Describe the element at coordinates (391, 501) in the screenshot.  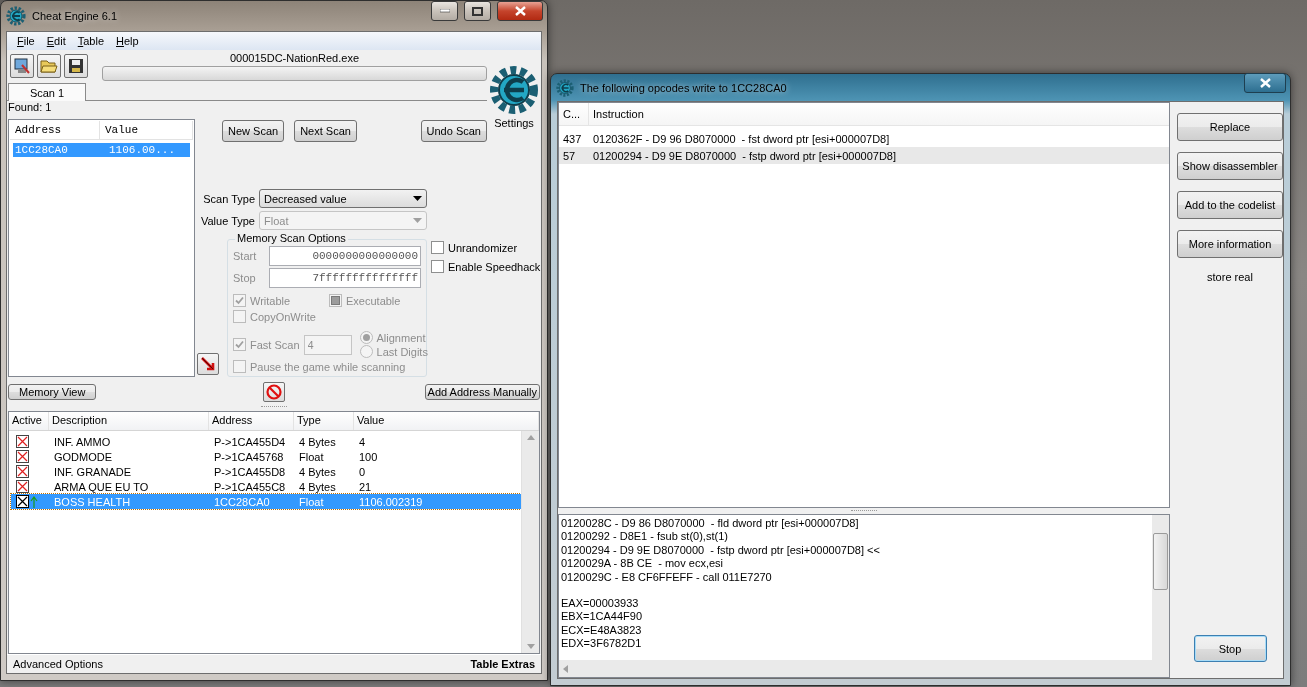
I see `table-cell-text: 1106.002319` at that location.